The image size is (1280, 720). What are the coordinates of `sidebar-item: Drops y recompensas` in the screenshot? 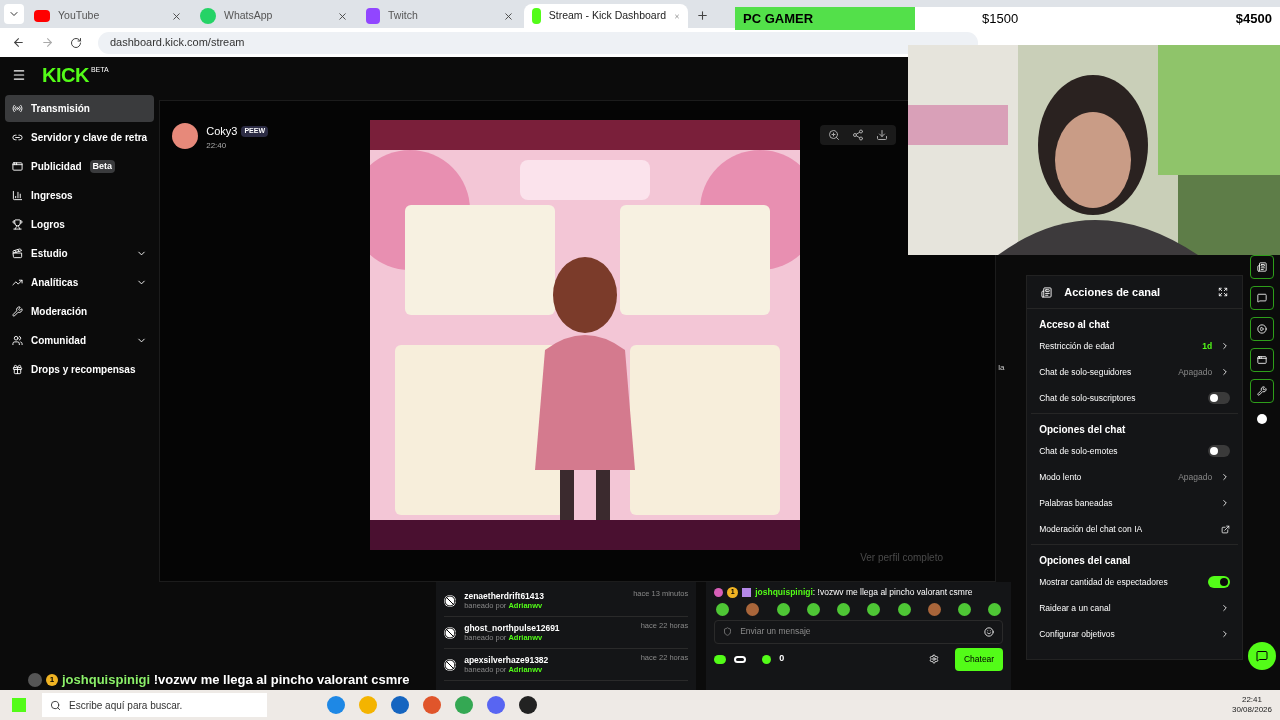 It's located at (80, 369).